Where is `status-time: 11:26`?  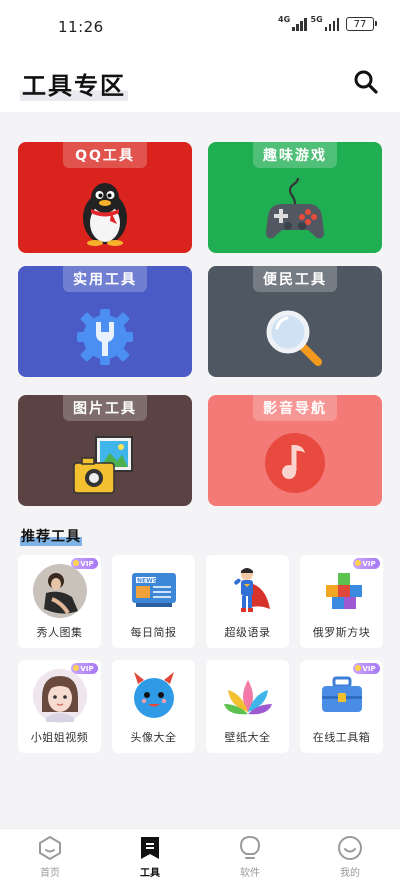
status-time: 11:26 is located at coordinates (81, 27).